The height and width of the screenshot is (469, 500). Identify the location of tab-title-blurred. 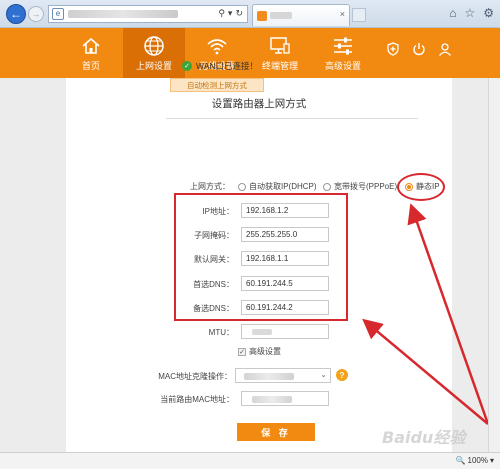
(281, 15).